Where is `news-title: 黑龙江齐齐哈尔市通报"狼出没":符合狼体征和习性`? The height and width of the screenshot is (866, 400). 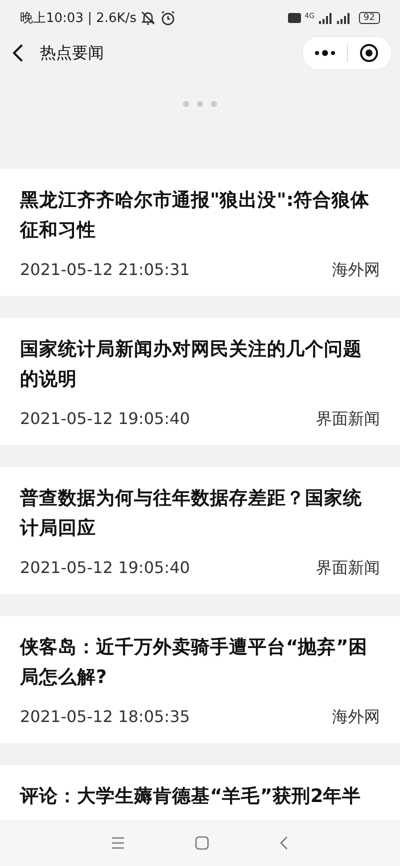 news-title: 黑龙江齐齐哈尔市通报"狼出没":符合狼体征和习性 is located at coordinates (195, 216).